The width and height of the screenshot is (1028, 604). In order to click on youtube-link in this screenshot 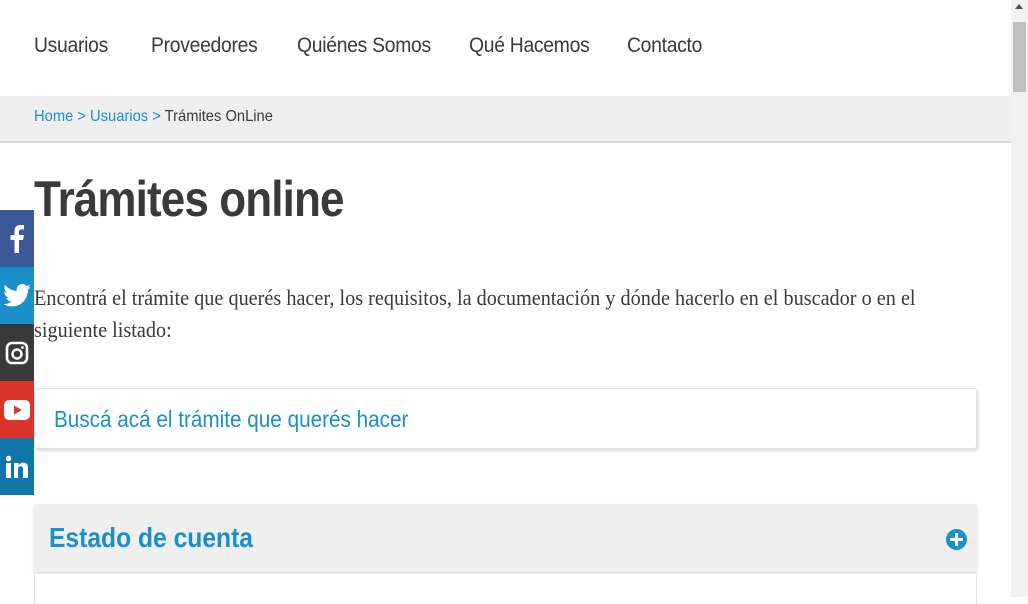, I will do `click(17, 409)`.